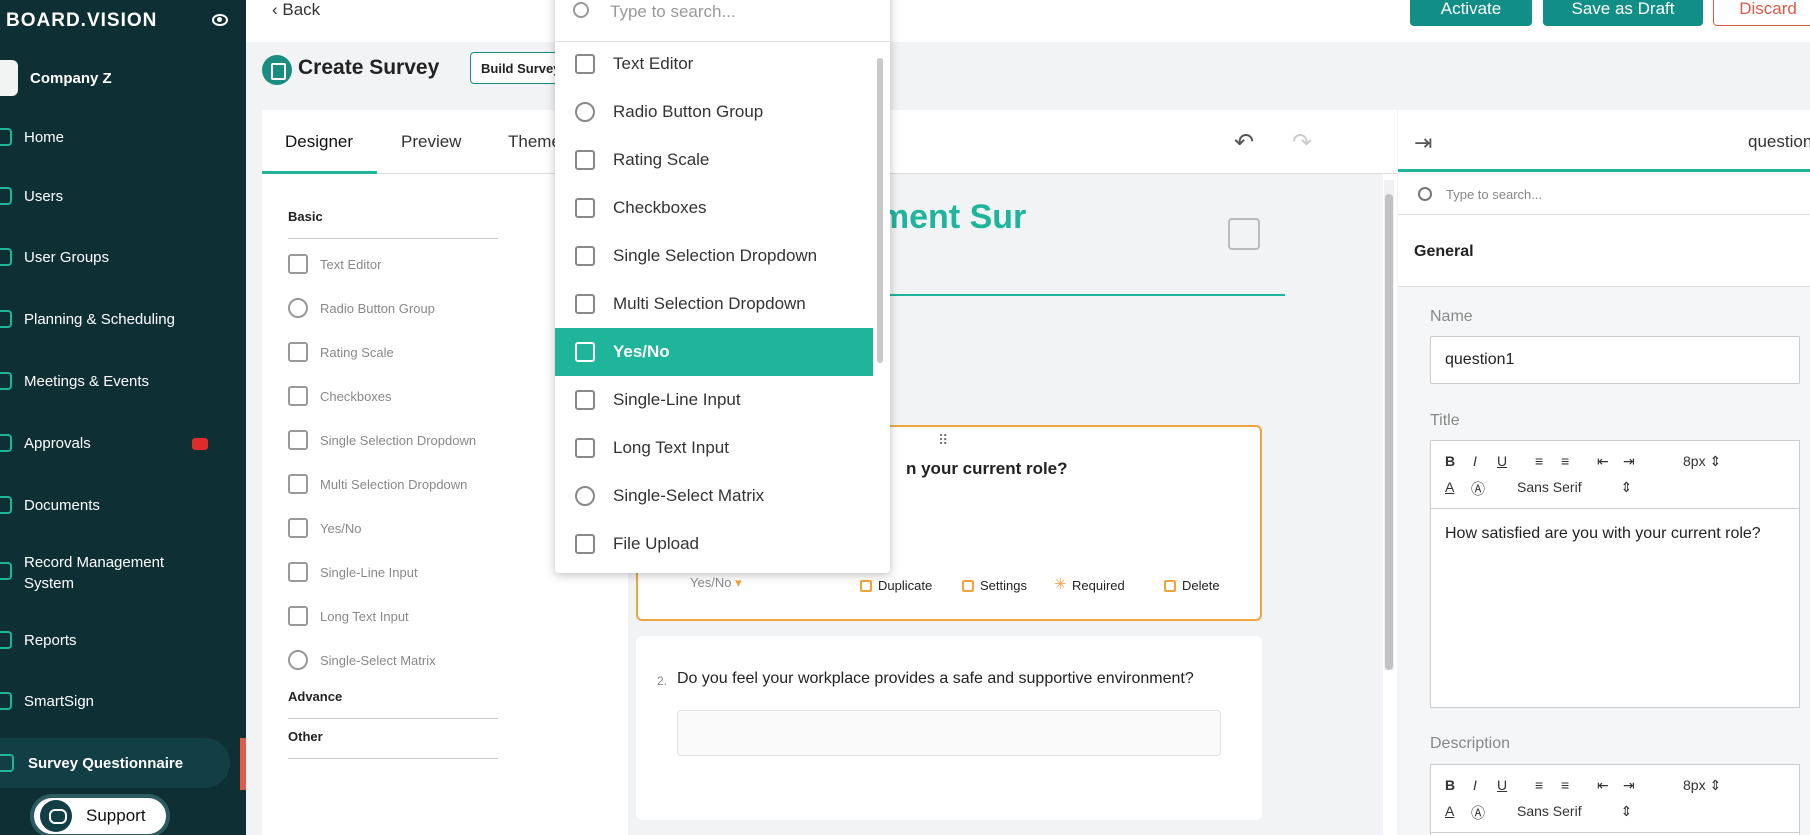 The height and width of the screenshot is (835, 1810). What do you see at coordinates (356, 396) in the screenshot?
I see `toolbox-item-label: Checkboxes` at bounding box center [356, 396].